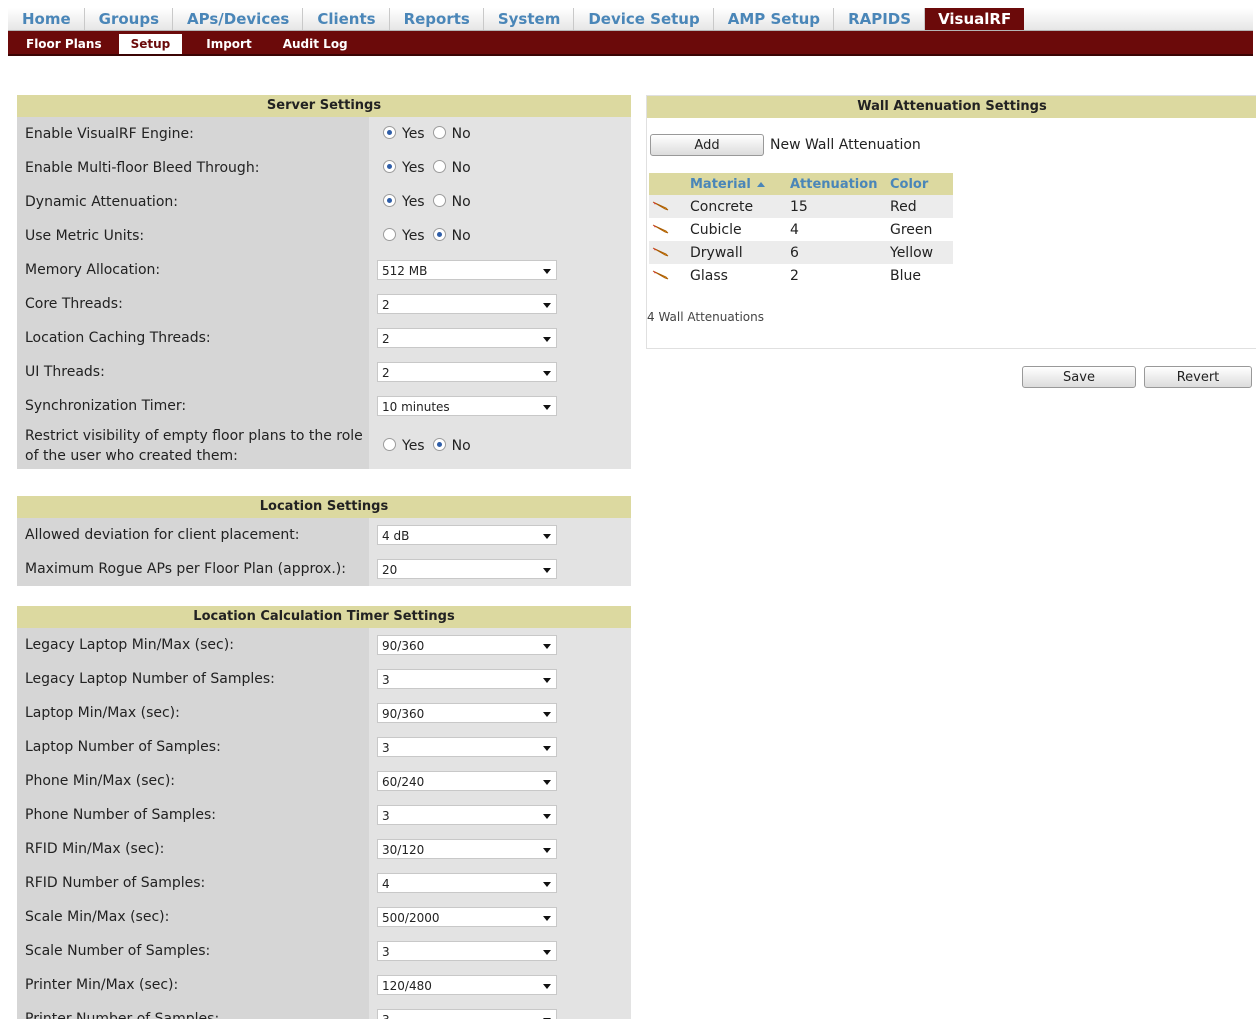  Describe the element at coordinates (774, 19) in the screenshot. I see `tab-amp-setup: AMP Setup` at that location.